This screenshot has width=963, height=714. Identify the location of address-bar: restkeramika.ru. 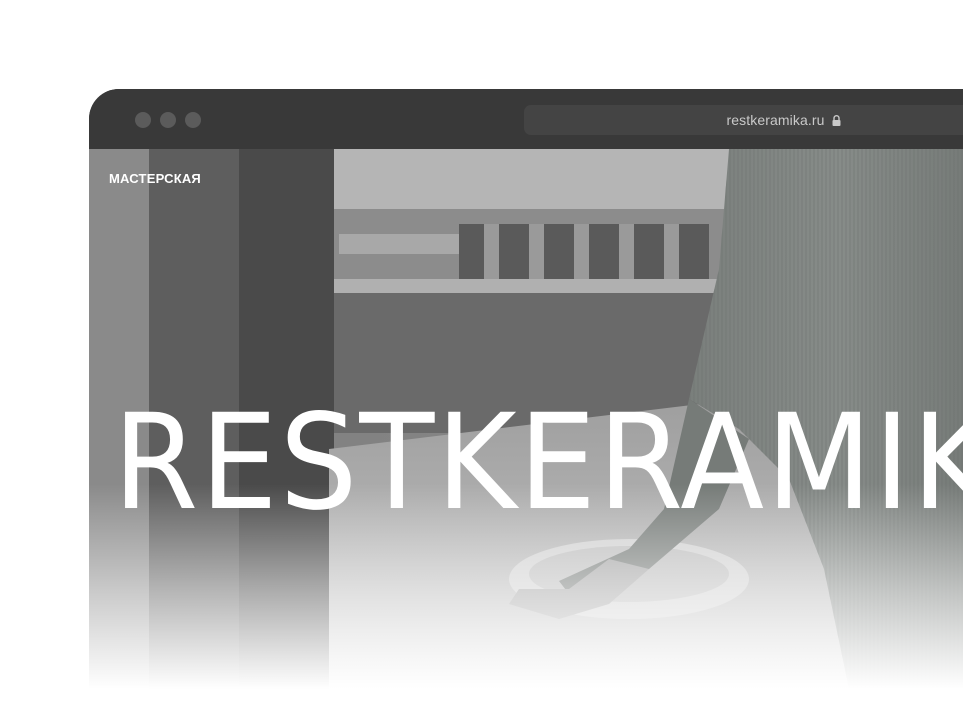
(743, 120).